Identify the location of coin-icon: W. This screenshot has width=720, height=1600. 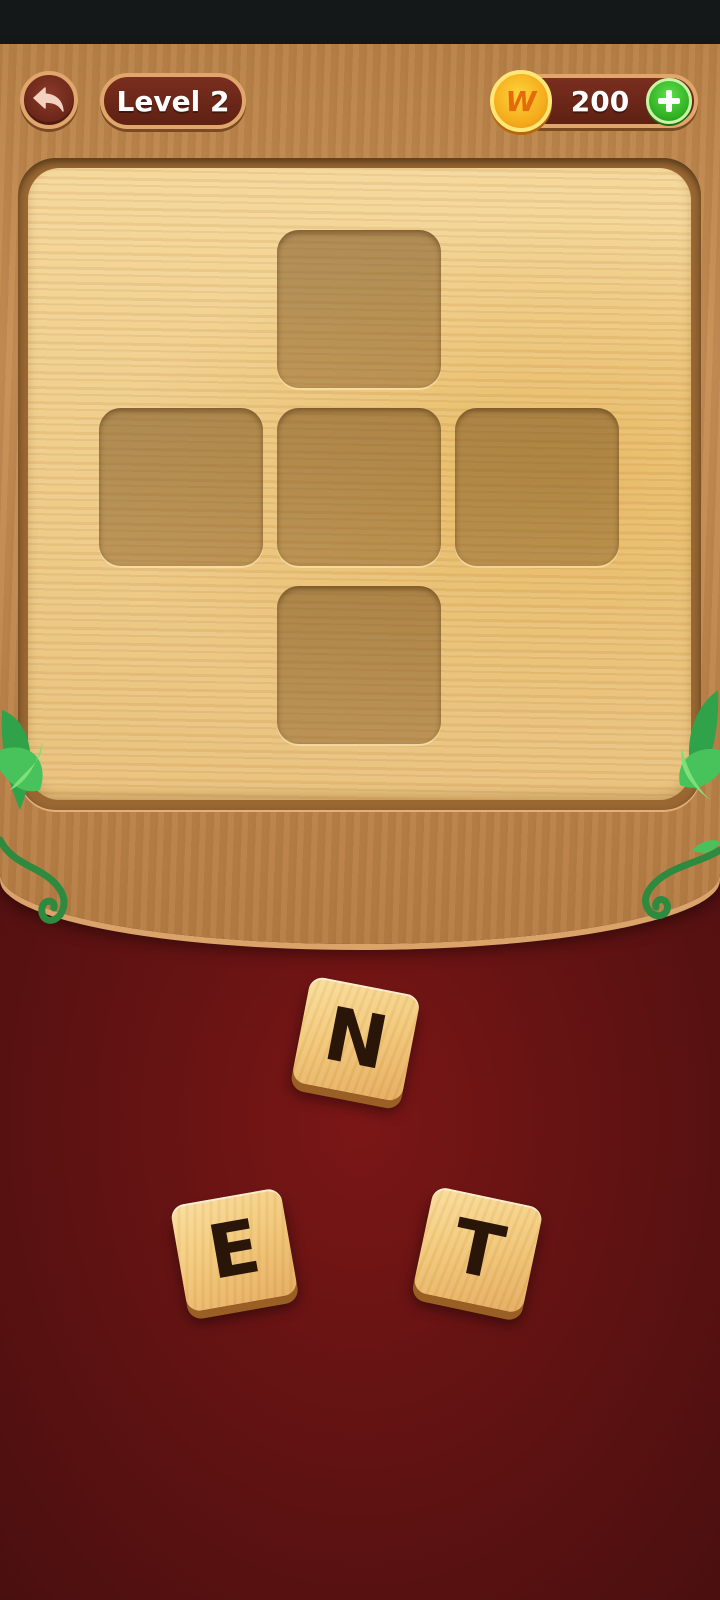
(521, 101).